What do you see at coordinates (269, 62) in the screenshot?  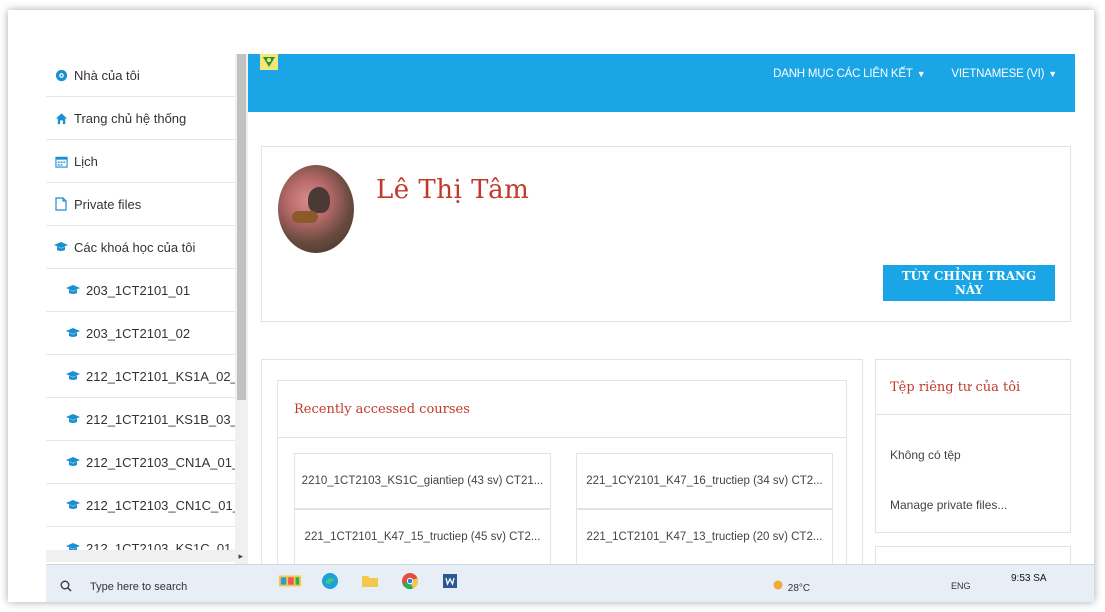 I see `site-logo` at bounding box center [269, 62].